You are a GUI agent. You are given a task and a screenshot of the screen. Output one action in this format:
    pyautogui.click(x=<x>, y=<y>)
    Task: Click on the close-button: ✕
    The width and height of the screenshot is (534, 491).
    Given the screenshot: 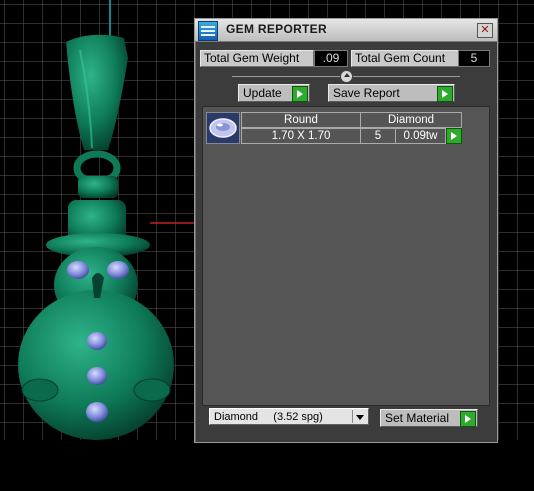 What is the action you would take?
    pyautogui.click(x=485, y=30)
    